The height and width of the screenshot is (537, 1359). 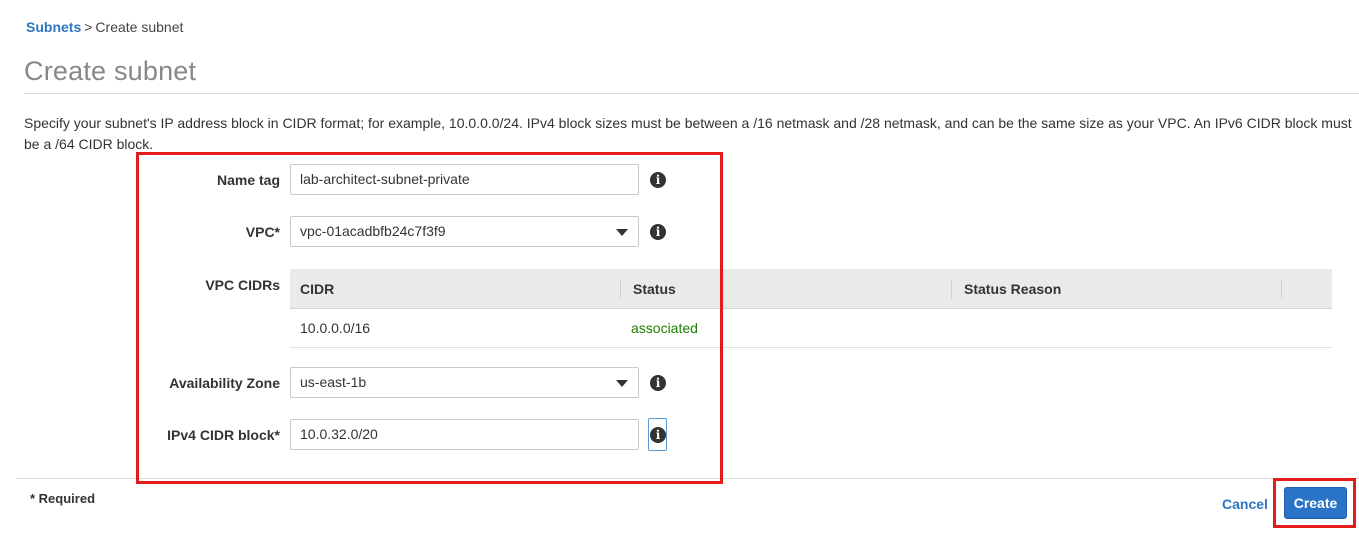 I want to click on name-tag-label: Name tag, so click(x=248, y=180).